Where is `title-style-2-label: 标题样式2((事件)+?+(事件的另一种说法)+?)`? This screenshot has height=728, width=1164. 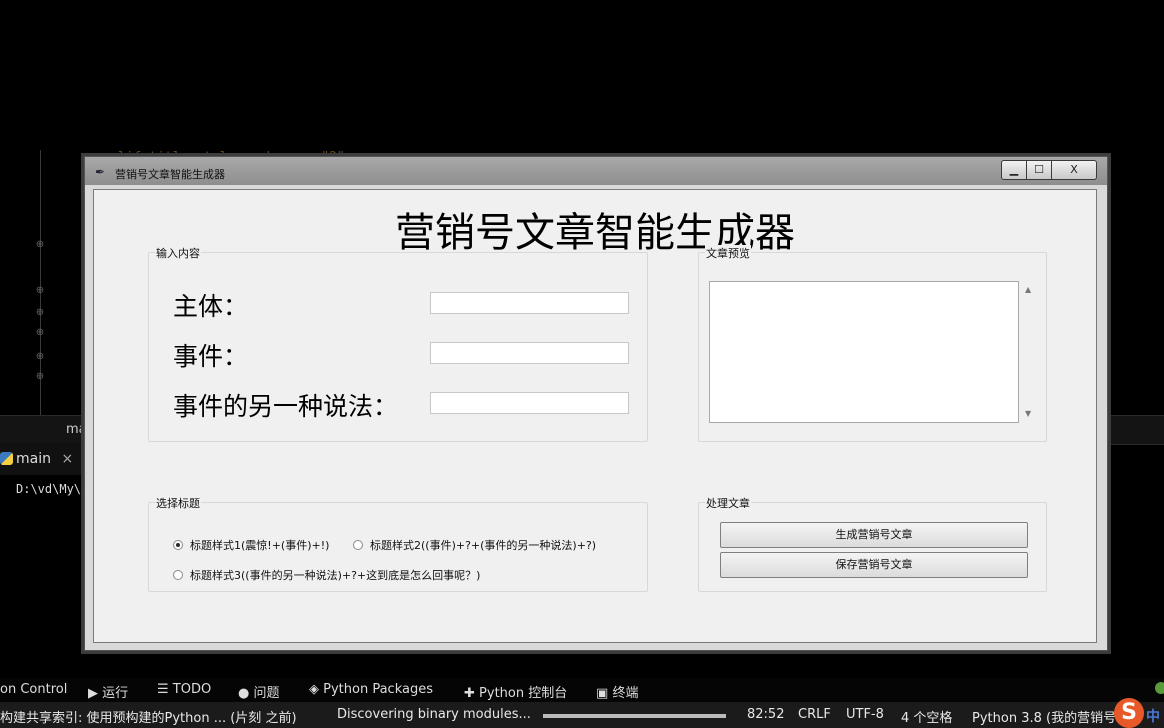
title-style-2-label: 标题样式2((事件)+?+(事件的另一种说法)+?) is located at coordinates (483, 545).